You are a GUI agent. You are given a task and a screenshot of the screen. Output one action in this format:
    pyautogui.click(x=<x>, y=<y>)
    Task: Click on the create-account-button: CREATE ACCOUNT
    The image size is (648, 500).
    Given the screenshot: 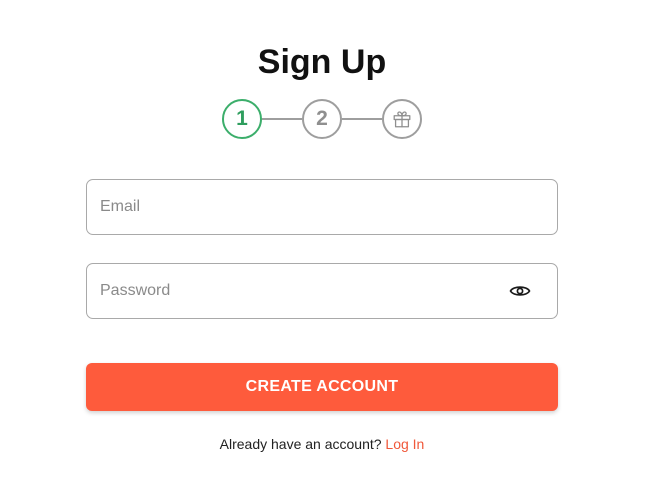 What is the action you would take?
    pyautogui.click(x=322, y=387)
    